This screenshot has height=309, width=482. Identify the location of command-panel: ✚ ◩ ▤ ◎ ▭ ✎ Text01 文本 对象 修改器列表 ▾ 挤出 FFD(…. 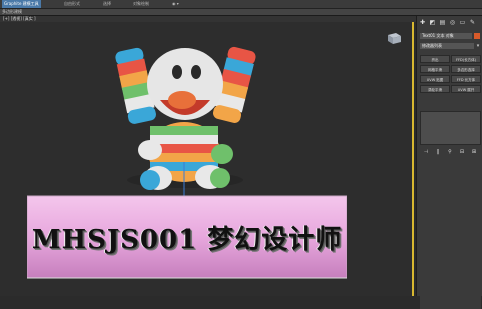
(449, 162).